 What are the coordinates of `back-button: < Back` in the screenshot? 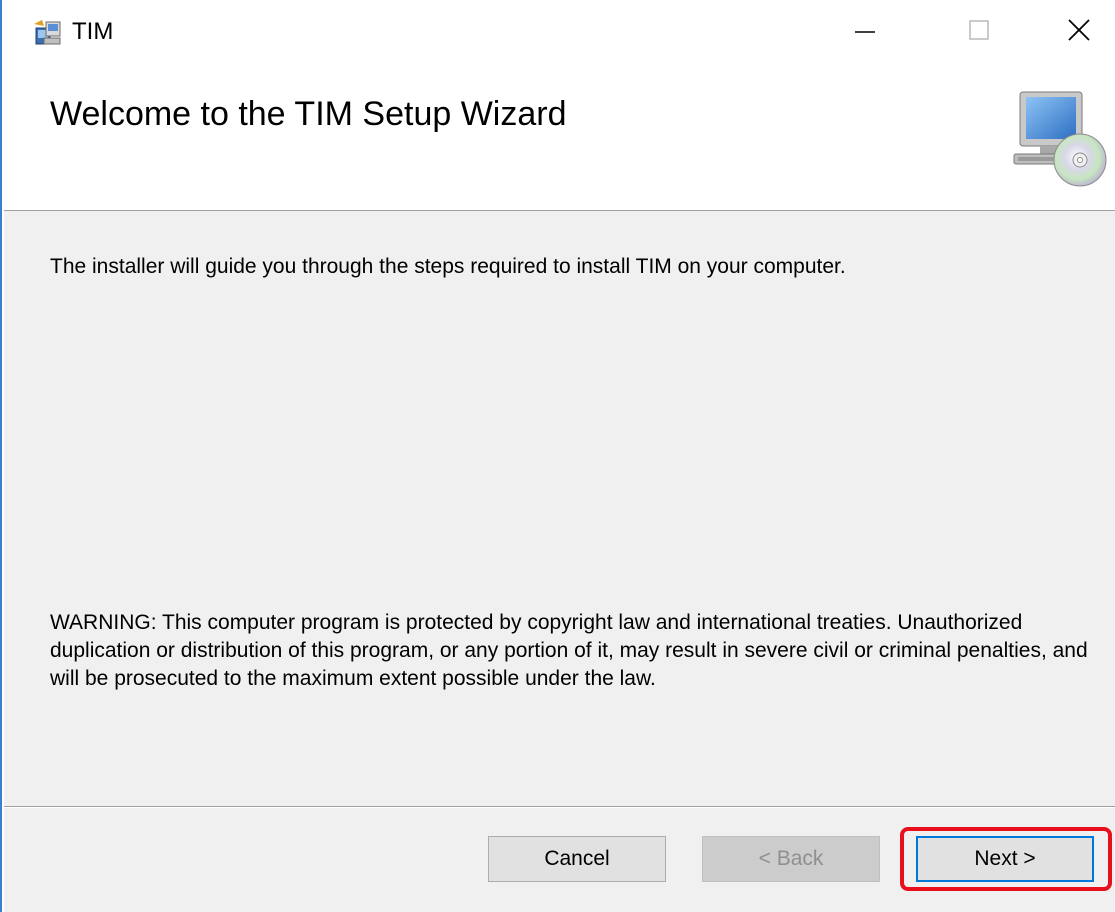 It's located at (791, 859).